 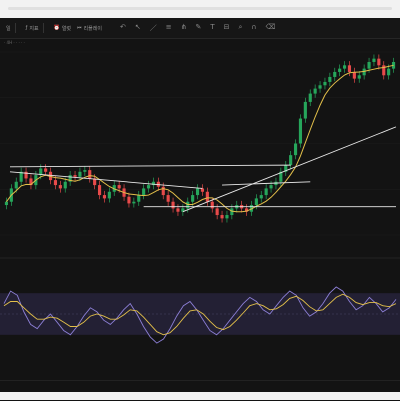 What do you see at coordinates (150, 166) in the screenshot?
I see `horizontal-resistance-line` at bounding box center [150, 166].